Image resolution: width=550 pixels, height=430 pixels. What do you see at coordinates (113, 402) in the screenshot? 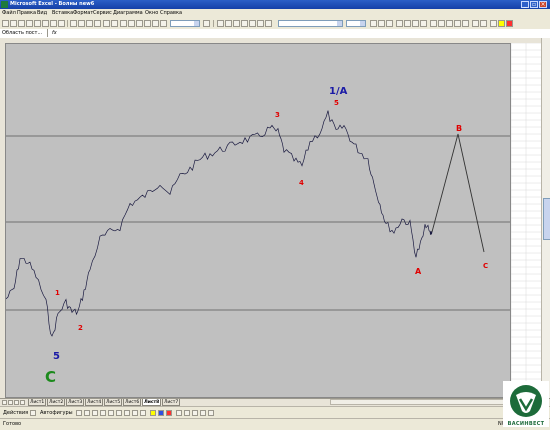
I see `tab-sheet5: Лист5` at bounding box center [113, 402].